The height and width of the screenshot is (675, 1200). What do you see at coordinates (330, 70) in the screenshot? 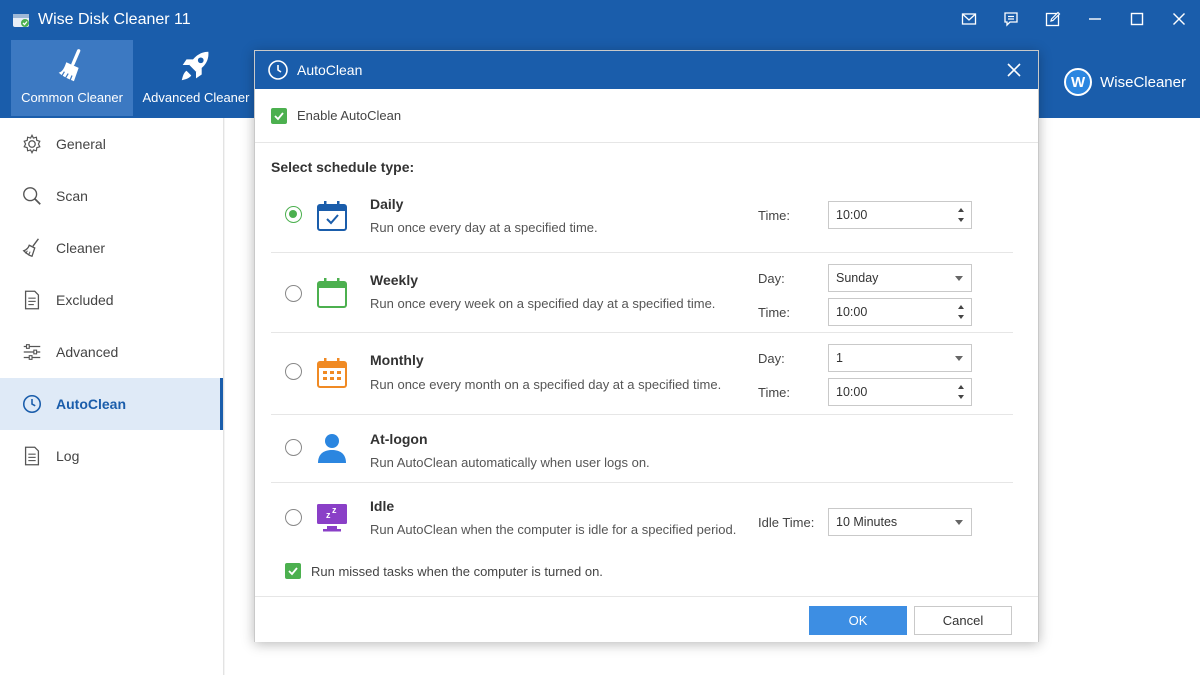
I see `dialog-title: AutoClean` at bounding box center [330, 70].